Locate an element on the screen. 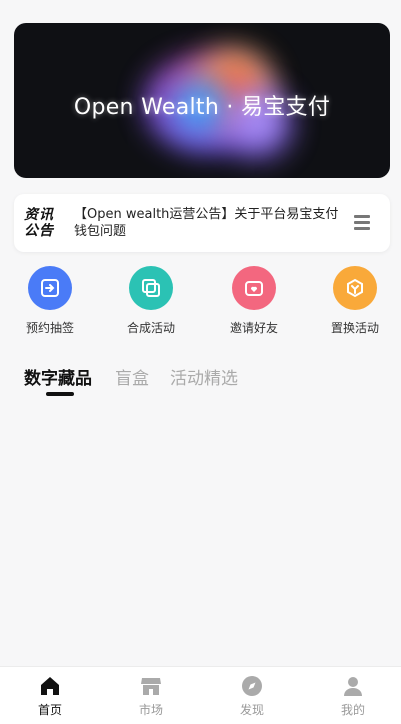 This screenshot has width=401, height=724. nav-label: 我的 is located at coordinates (352, 710).